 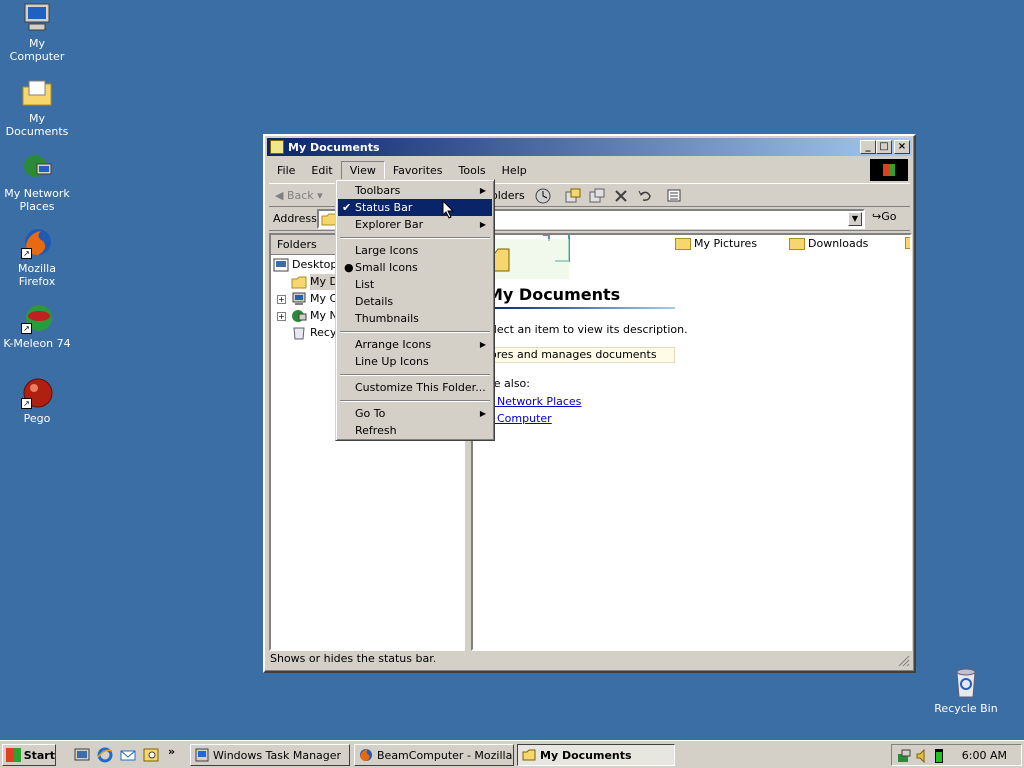 I want to click on close-button: ×, so click(x=902, y=147).